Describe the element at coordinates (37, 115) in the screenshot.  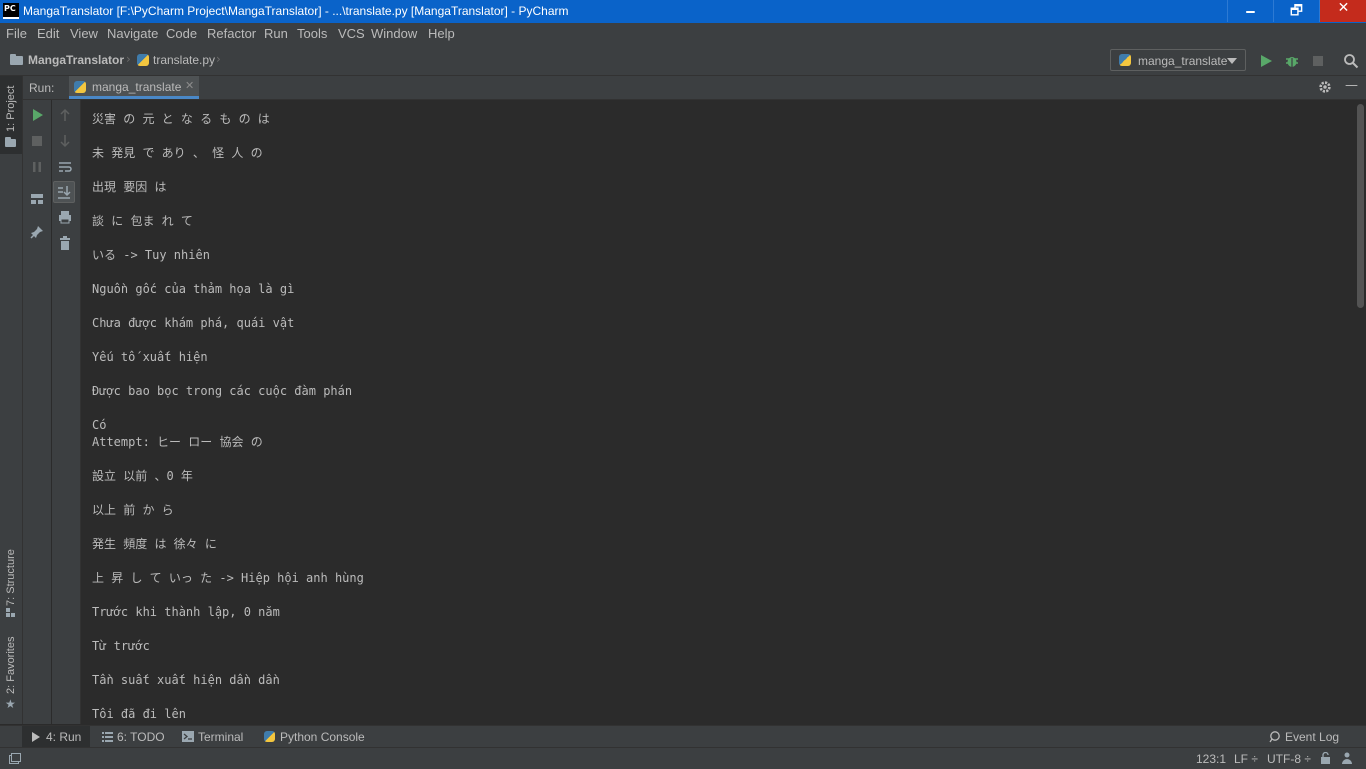
I see `rerun-icon` at that location.